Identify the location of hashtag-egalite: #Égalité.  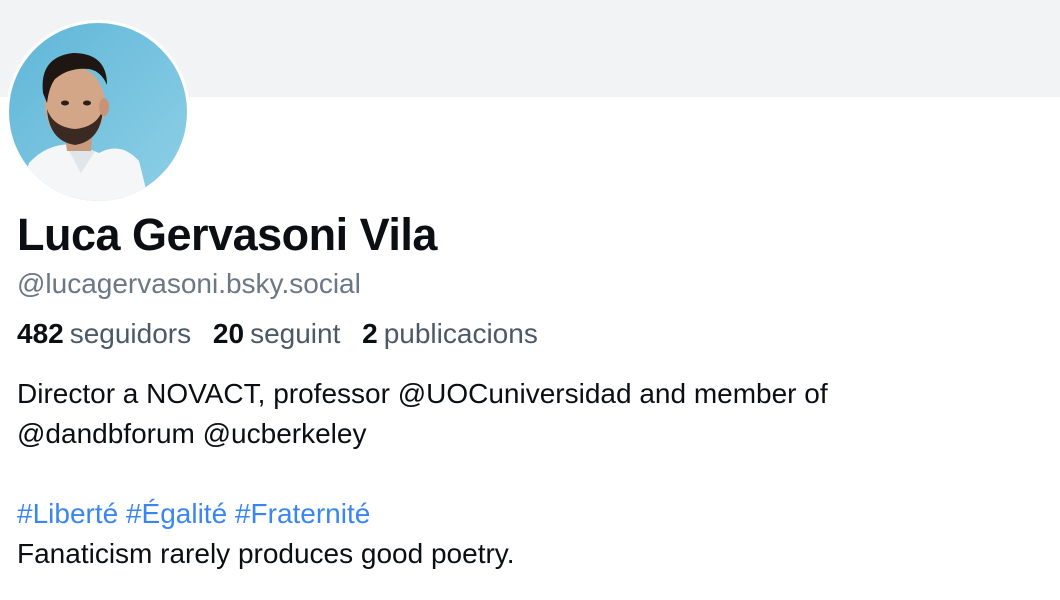
(176, 513).